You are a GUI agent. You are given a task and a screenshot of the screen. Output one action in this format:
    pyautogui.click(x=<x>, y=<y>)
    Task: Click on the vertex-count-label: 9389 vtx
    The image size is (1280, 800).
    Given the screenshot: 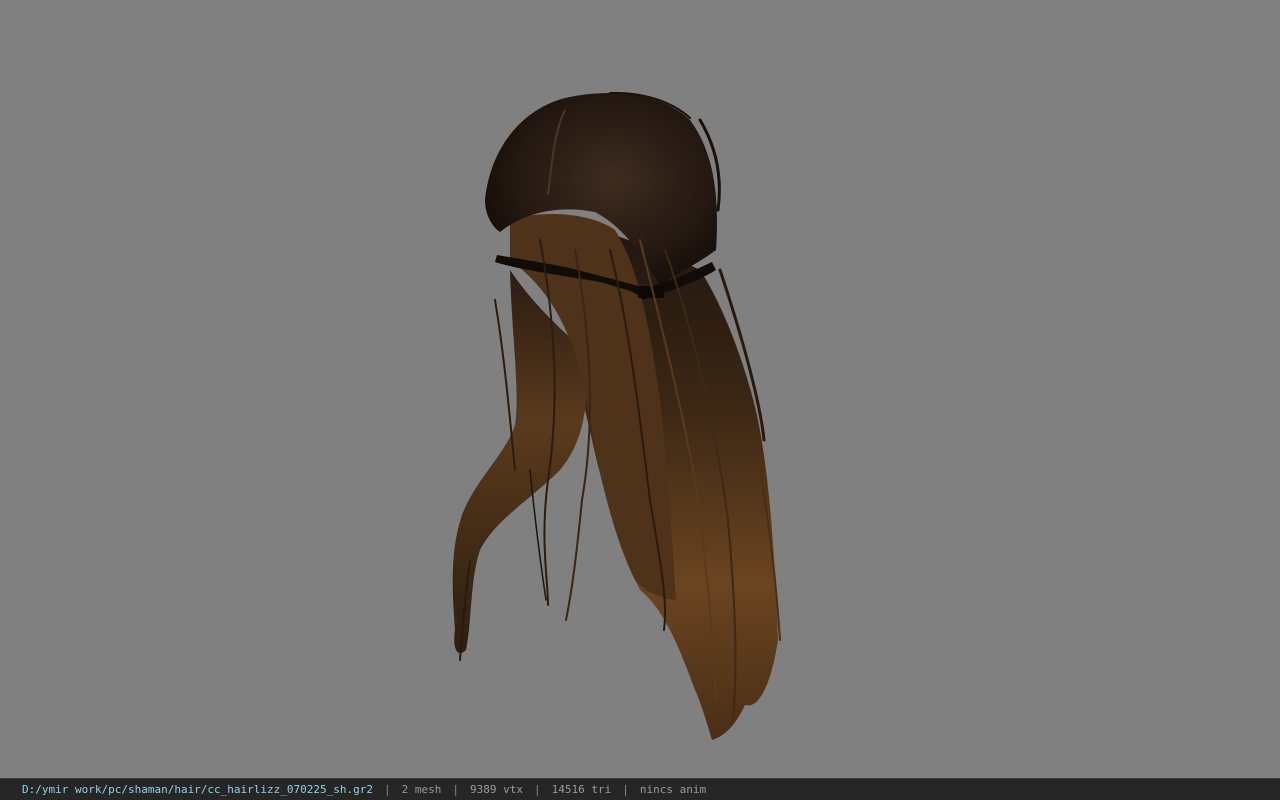 What is the action you would take?
    pyautogui.click(x=496, y=789)
    